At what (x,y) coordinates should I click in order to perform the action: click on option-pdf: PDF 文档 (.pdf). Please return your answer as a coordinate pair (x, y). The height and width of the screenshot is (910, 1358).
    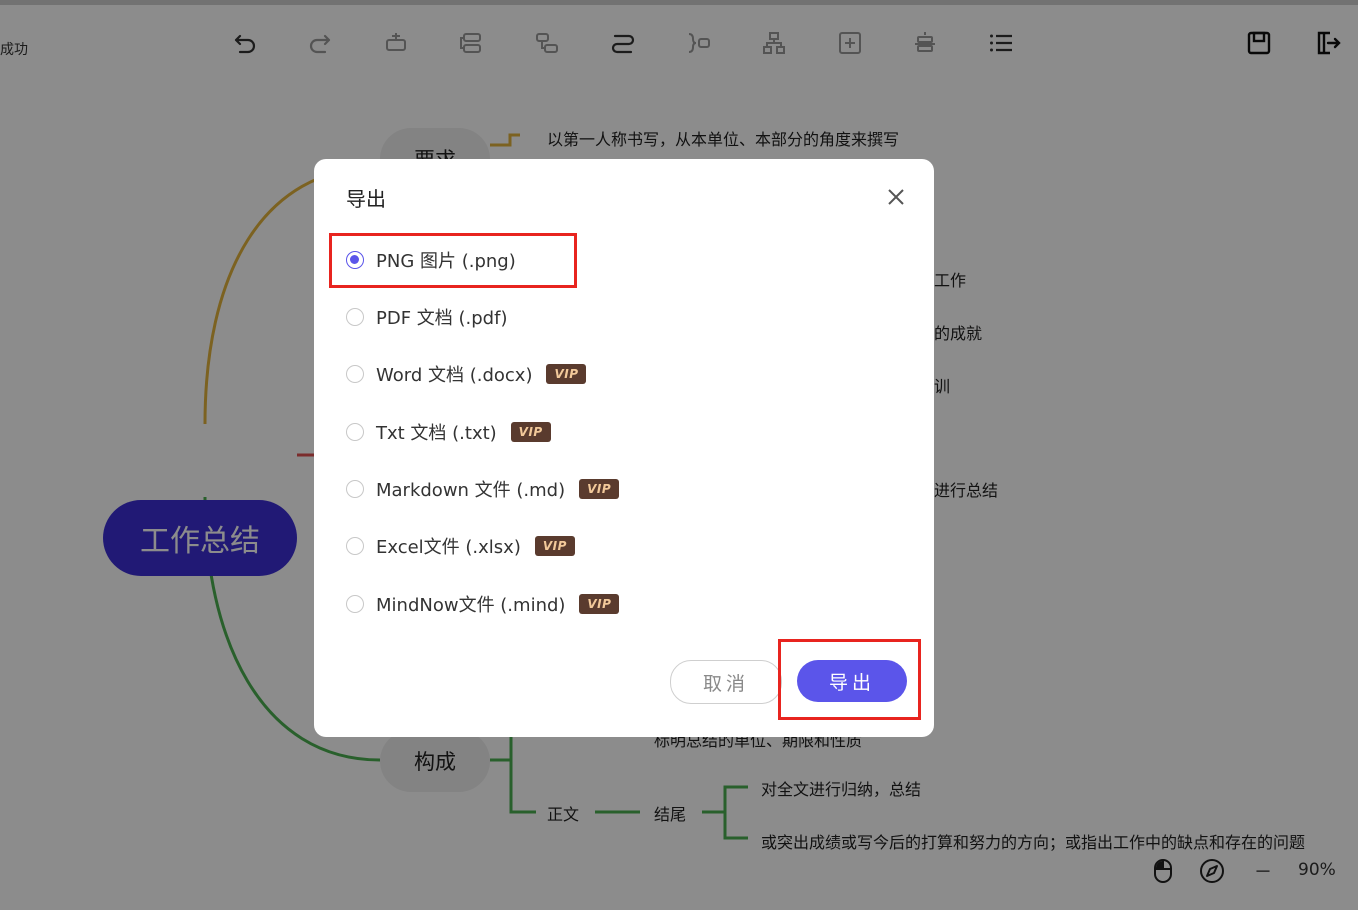
    Looking at the image, I should click on (426, 317).